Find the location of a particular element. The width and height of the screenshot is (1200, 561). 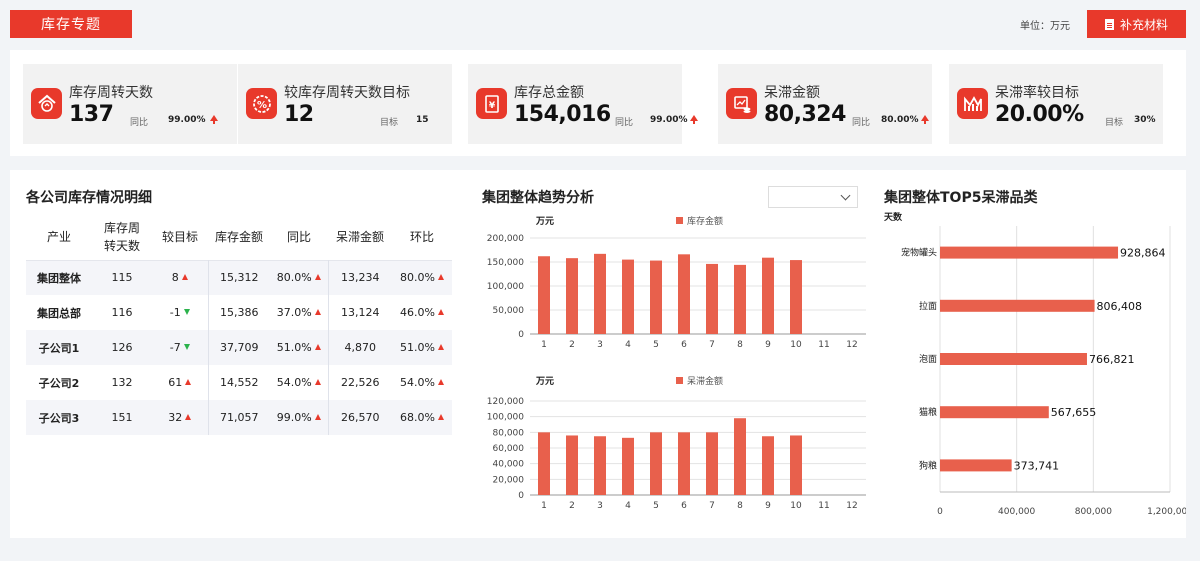

cell-yoy: 54.0% is located at coordinates (299, 382).